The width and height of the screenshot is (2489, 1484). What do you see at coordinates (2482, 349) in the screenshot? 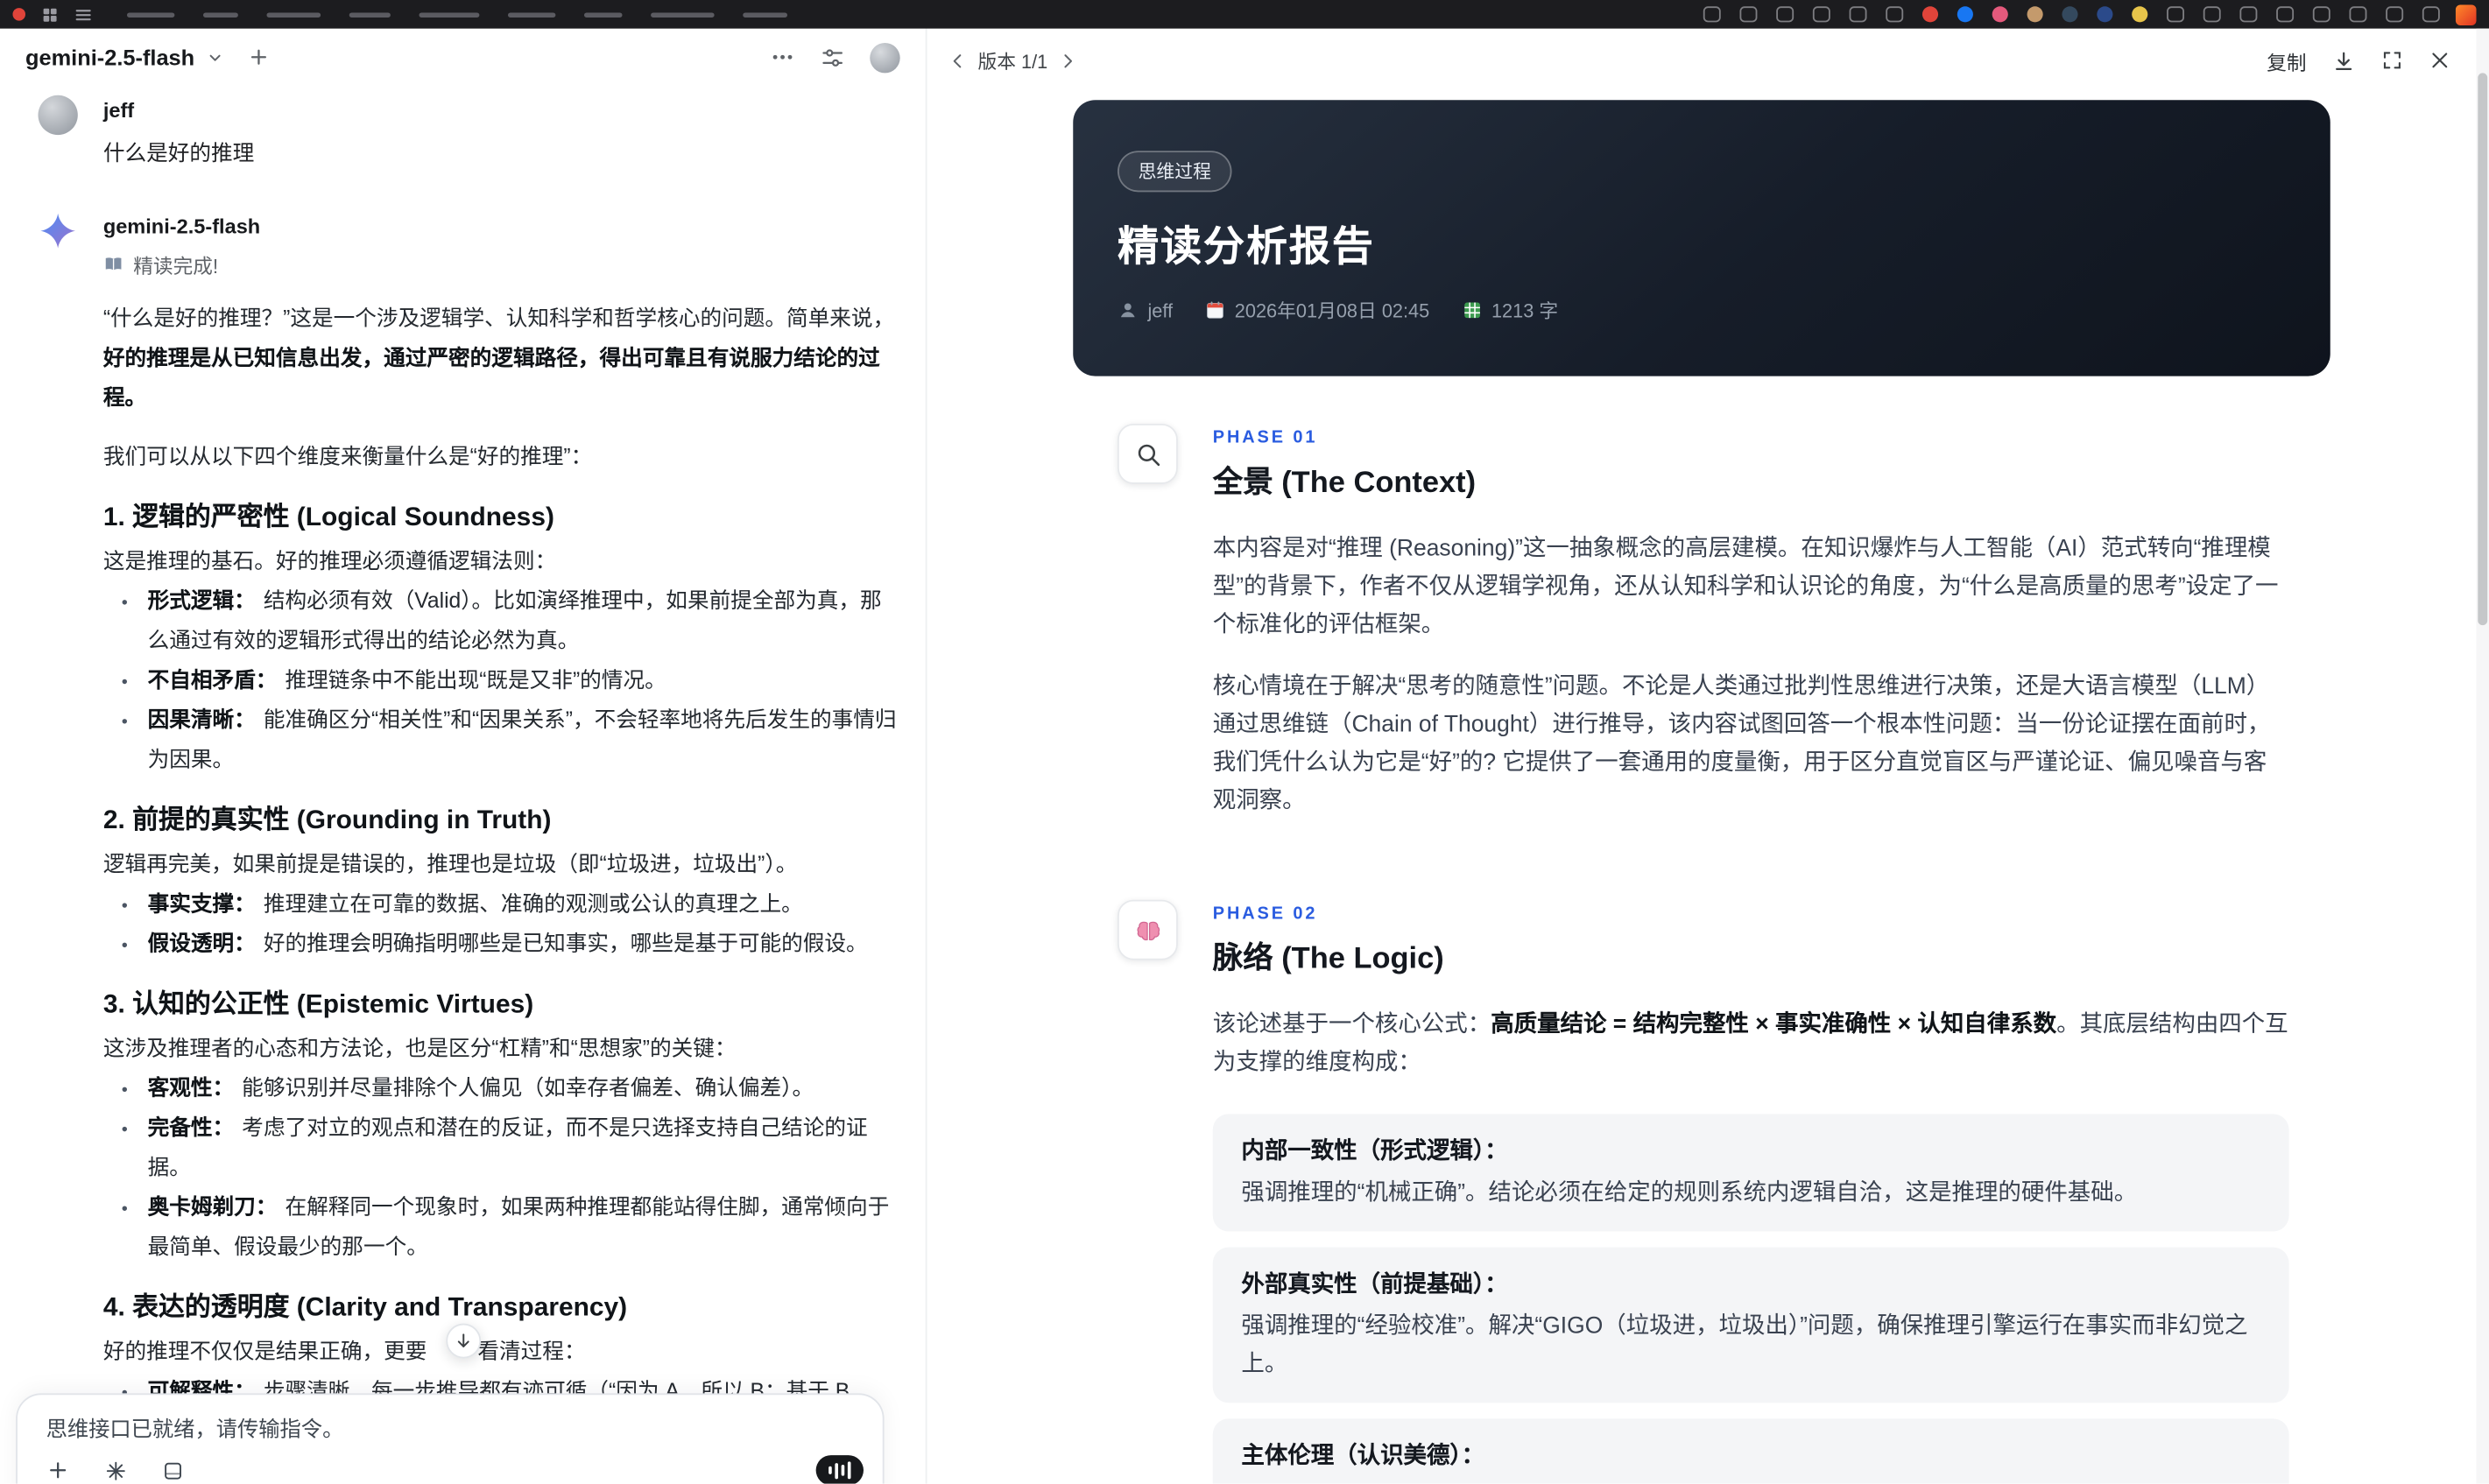
I see `scrollbar-thumb` at bounding box center [2482, 349].